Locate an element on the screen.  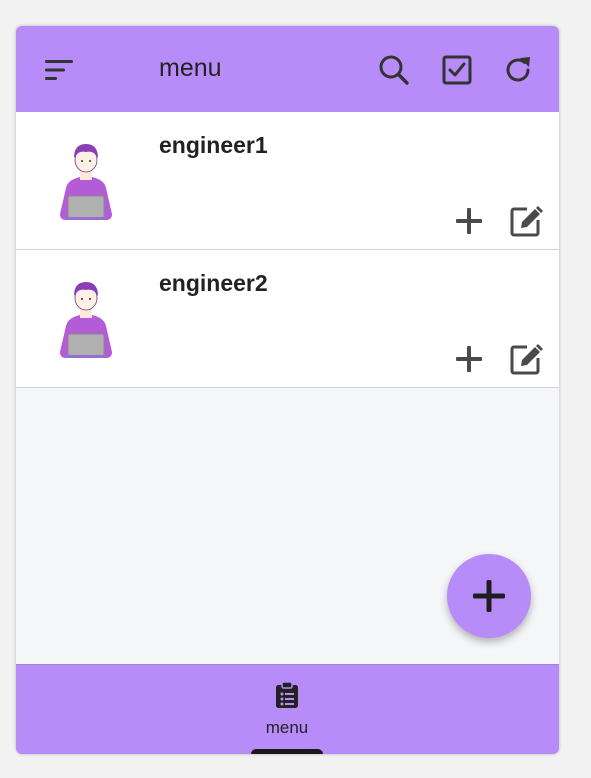
page-title: menu is located at coordinates (190, 68).